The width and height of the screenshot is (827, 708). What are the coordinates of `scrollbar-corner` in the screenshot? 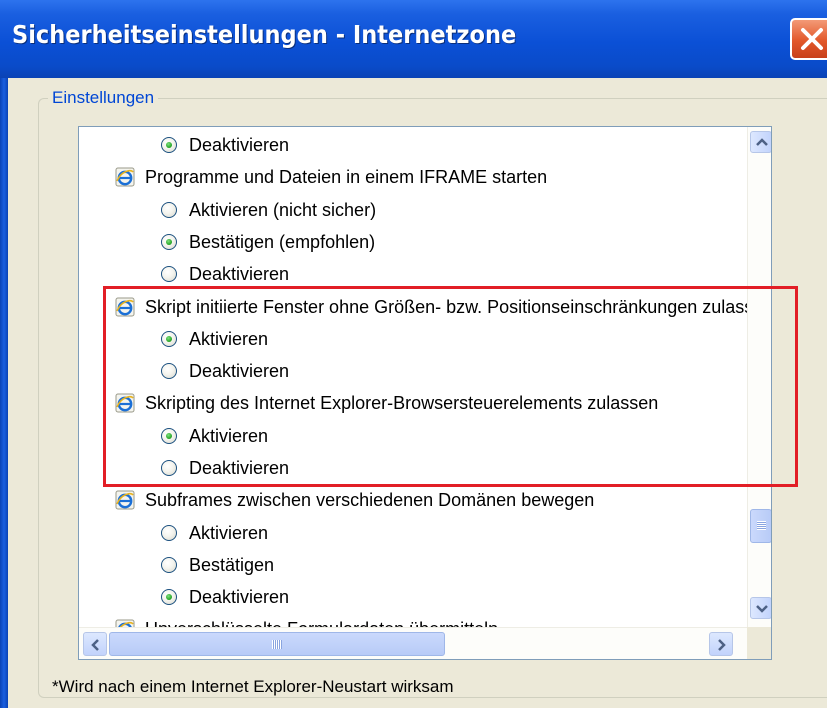 It's located at (759, 643).